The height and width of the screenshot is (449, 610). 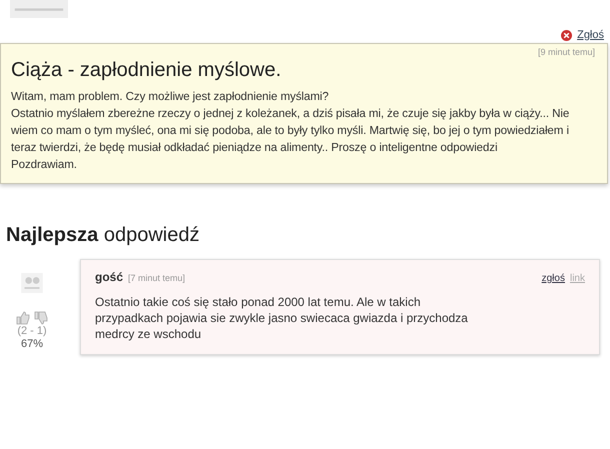 What do you see at coordinates (32, 344) in the screenshot?
I see `vote-percent: 67%` at bounding box center [32, 344].